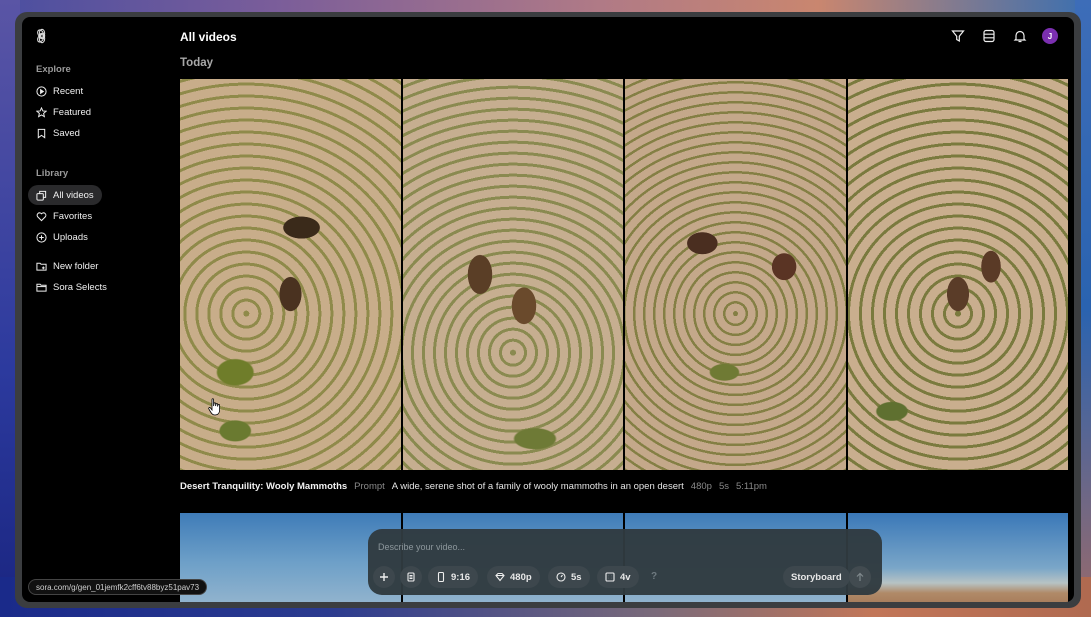 Image resolution: width=1091 pixels, height=617 pixels. I want to click on prompt-composer: 9:16 480p 5s 4v ? Storyboard, so click(625, 562).